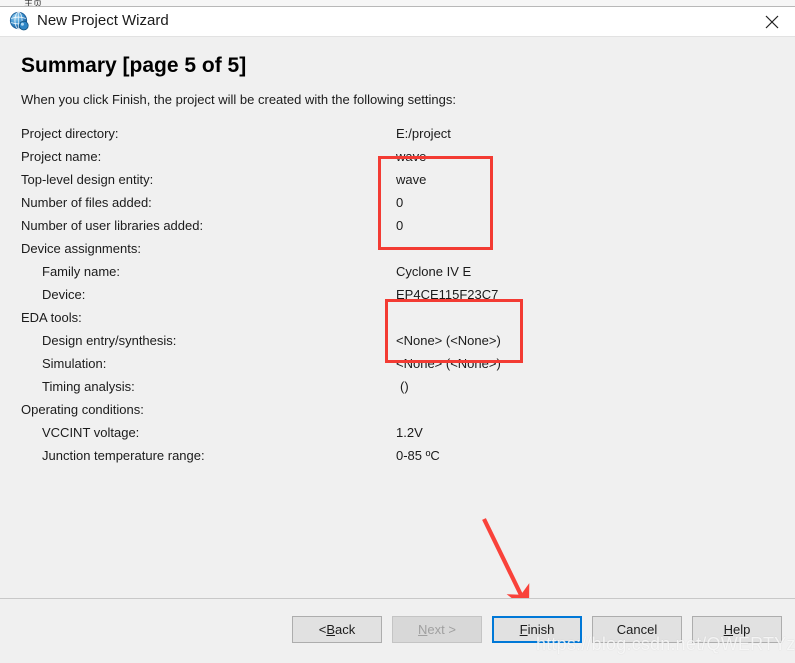 The image size is (795, 663). I want to click on summary-row-value: 0-85 ºC, so click(418, 455).